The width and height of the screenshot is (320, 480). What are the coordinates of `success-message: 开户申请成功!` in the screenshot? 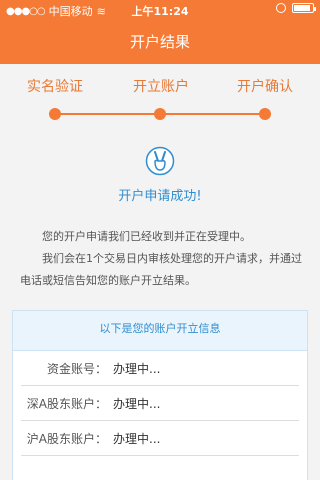 It's located at (160, 196).